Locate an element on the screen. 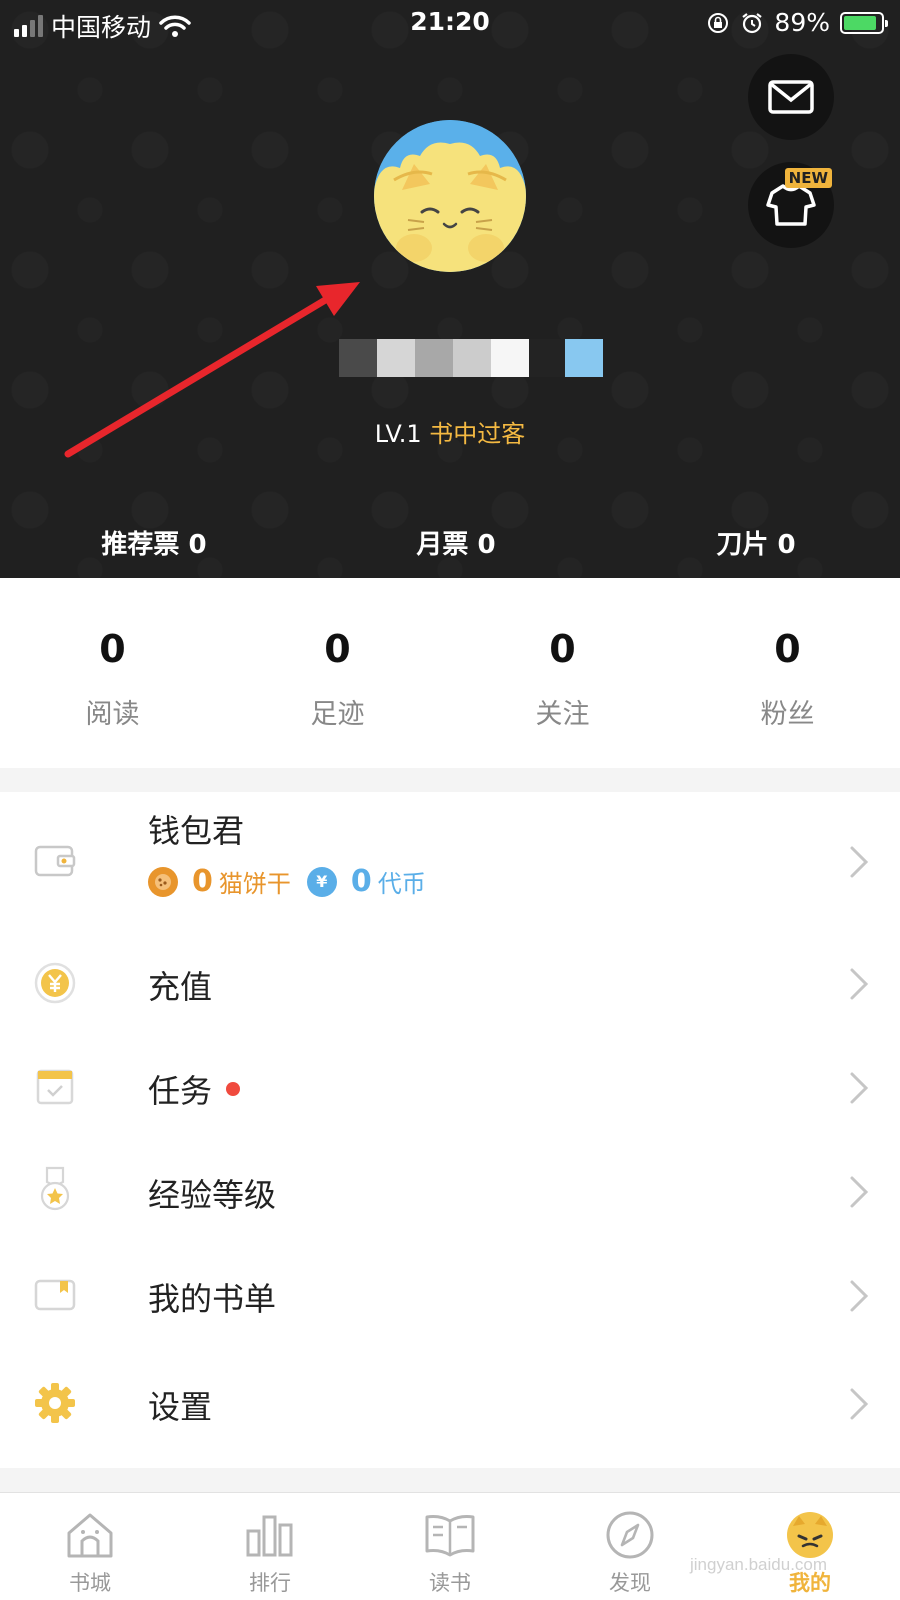 This screenshot has width=900, height=1600. stat-following-label: 关注 is located at coordinates (562, 714).